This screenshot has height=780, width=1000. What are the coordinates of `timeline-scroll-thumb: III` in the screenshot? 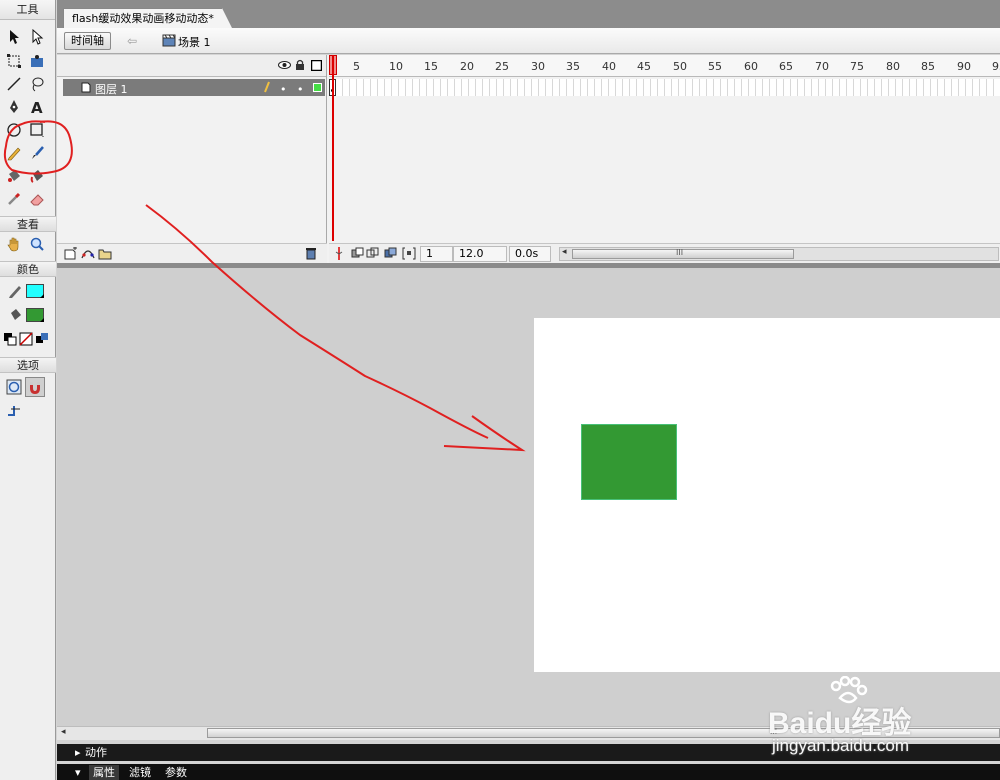 It's located at (683, 253).